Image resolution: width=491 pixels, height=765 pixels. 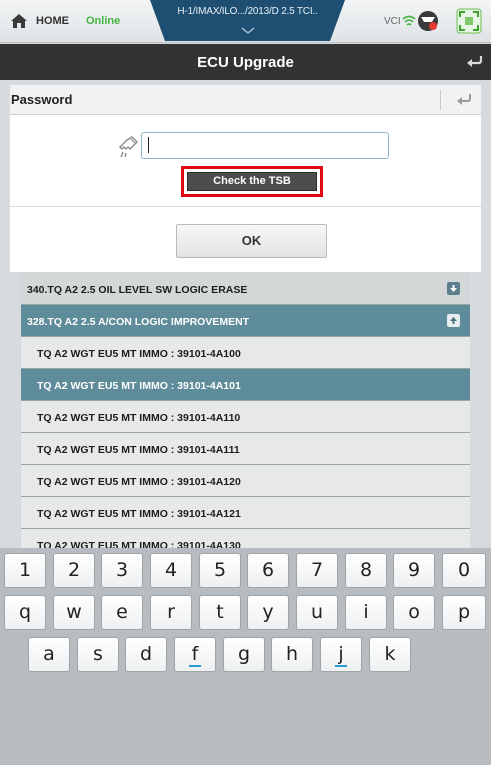 What do you see at coordinates (245, 353) in the screenshot?
I see `list-item: TQ A2 WGT EU5 MT IMMO : 39101-4A100` at bounding box center [245, 353].